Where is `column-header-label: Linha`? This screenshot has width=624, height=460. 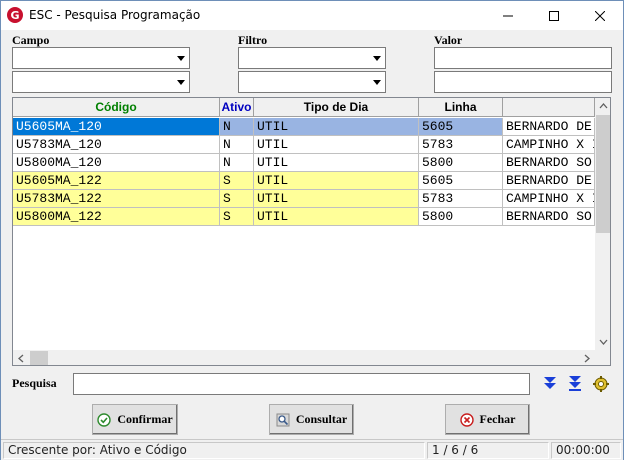
column-header-label: Linha is located at coordinates (460, 107).